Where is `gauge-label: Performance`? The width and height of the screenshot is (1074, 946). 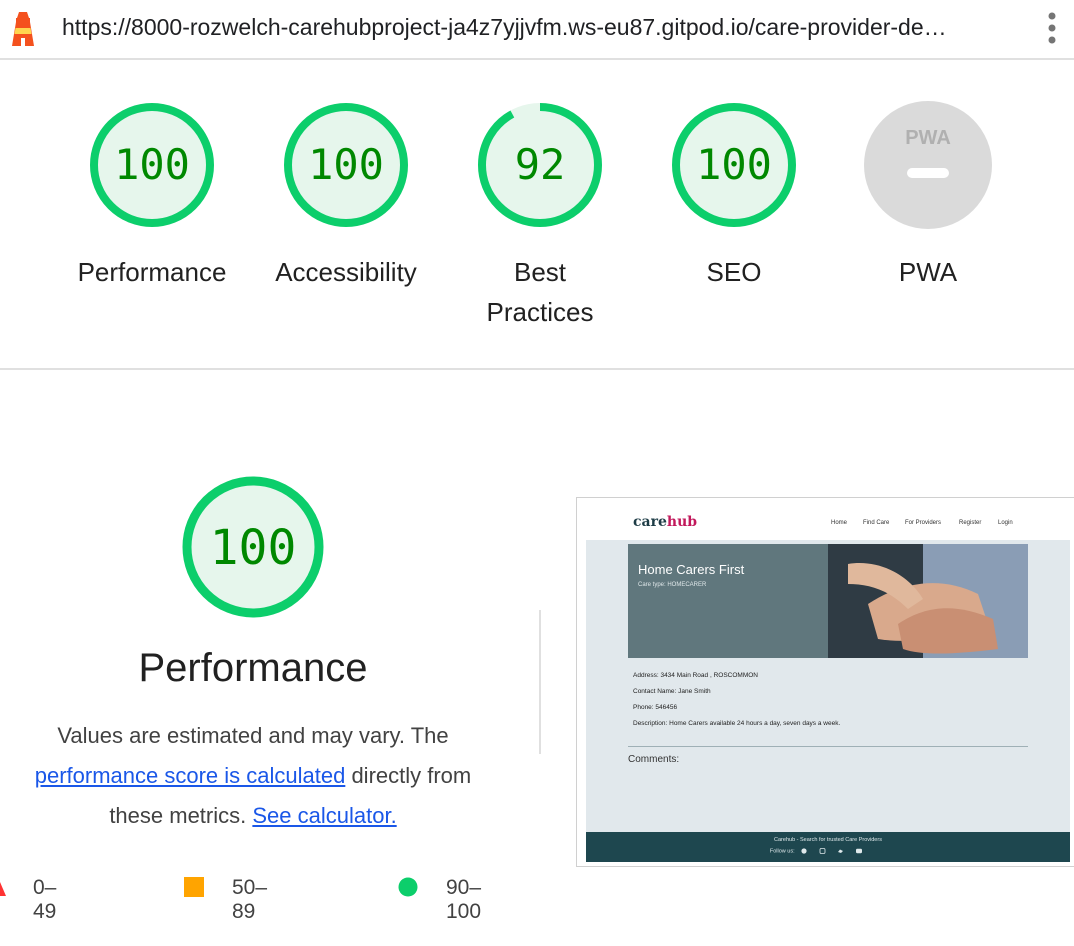 gauge-label: Performance is located at coordinates (152, 272).